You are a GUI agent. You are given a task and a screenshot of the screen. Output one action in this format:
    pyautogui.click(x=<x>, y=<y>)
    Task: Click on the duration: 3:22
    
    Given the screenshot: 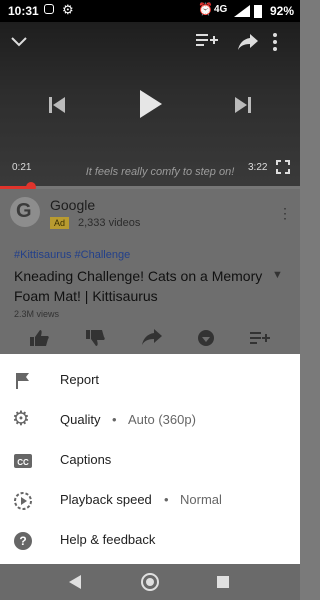 What is the action you would take?
    pyautogui.click(x=258, y=167)
    